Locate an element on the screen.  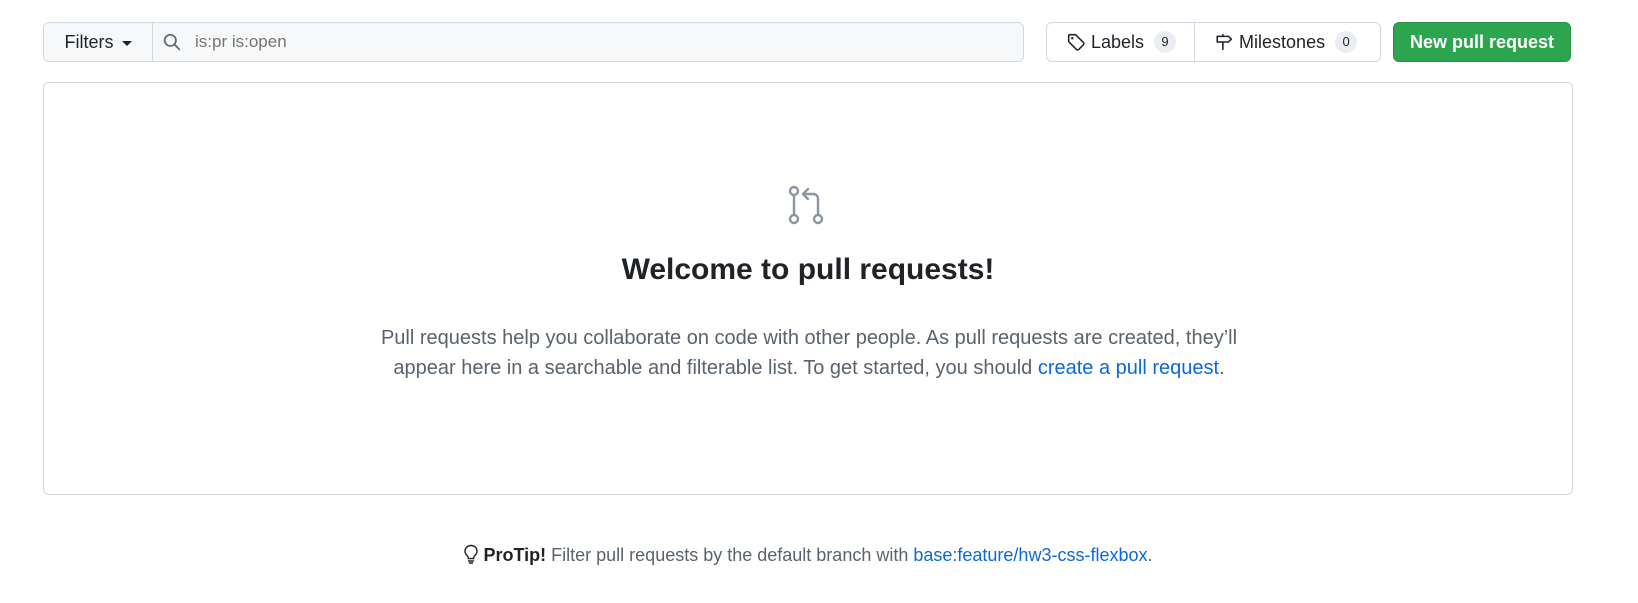
filter-group: Filters is located at coordinates (533, 42).